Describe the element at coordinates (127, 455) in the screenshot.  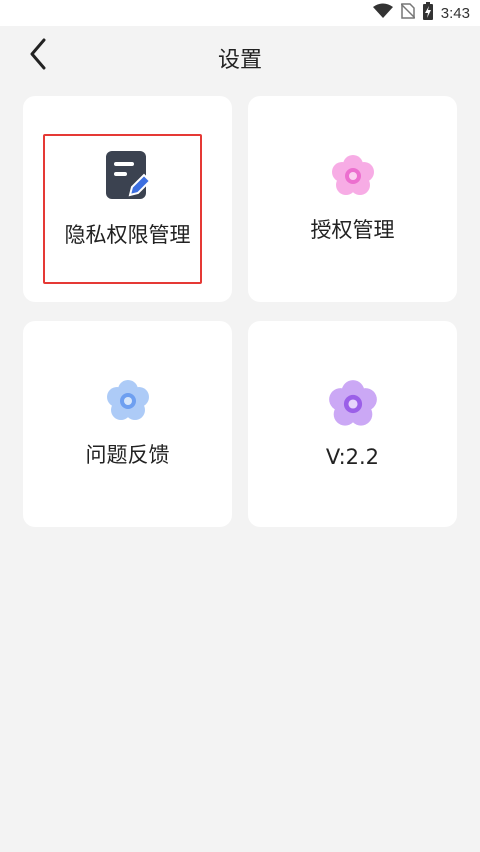
I see `card-label: 问题反馈` at that location.